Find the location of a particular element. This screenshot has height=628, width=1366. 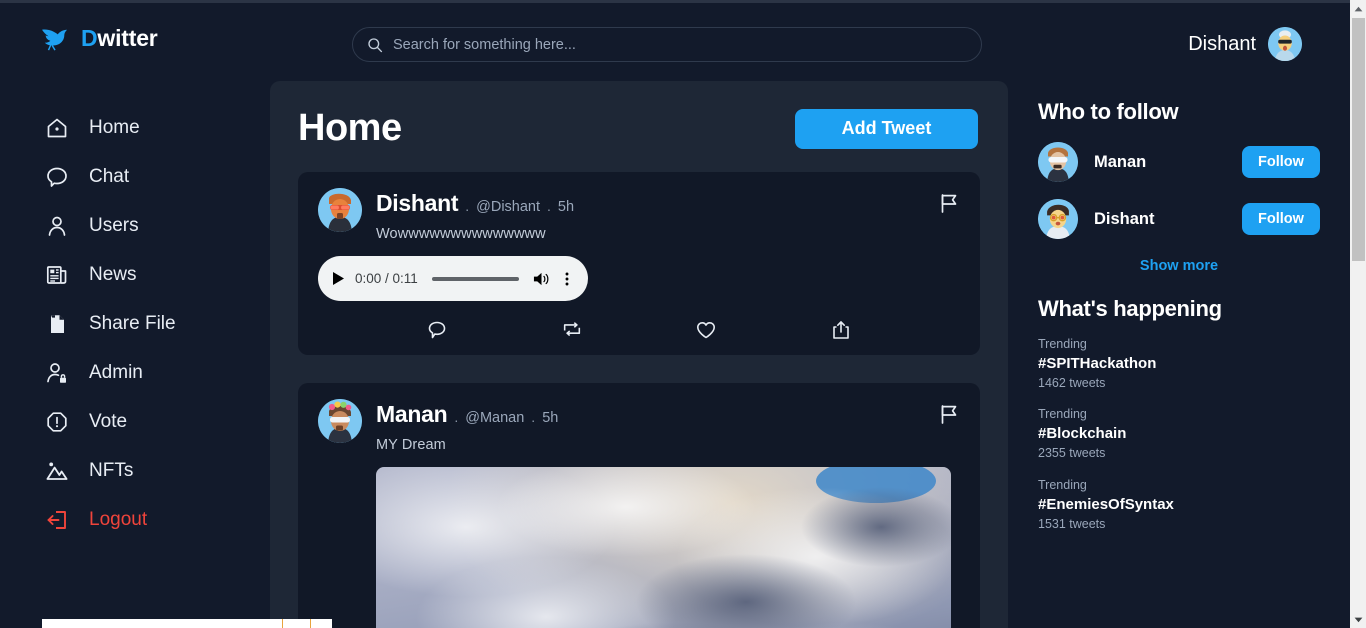

newspaper-icon is located at coordinates (56, 274).